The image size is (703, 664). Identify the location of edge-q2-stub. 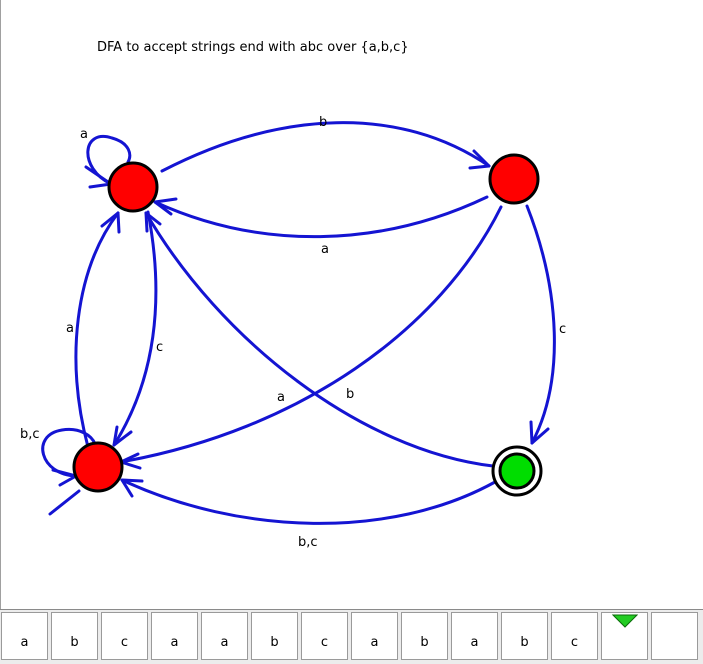
(64, 502).